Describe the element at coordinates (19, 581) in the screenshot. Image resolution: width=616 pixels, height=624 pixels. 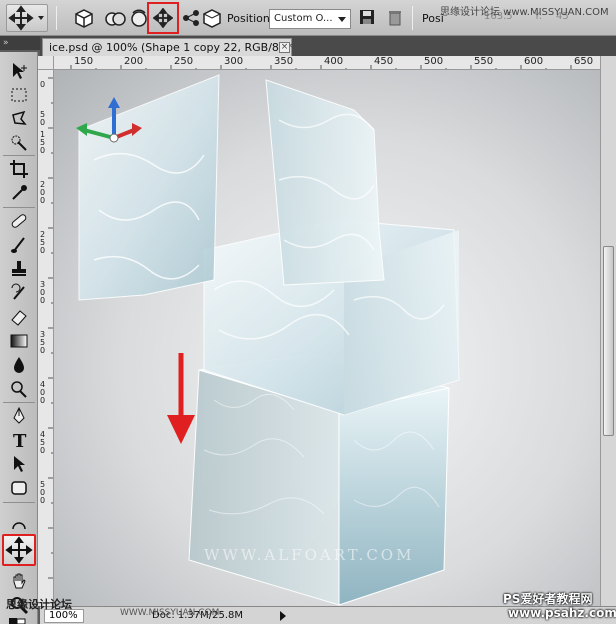
I see `hand-tool` at that location.